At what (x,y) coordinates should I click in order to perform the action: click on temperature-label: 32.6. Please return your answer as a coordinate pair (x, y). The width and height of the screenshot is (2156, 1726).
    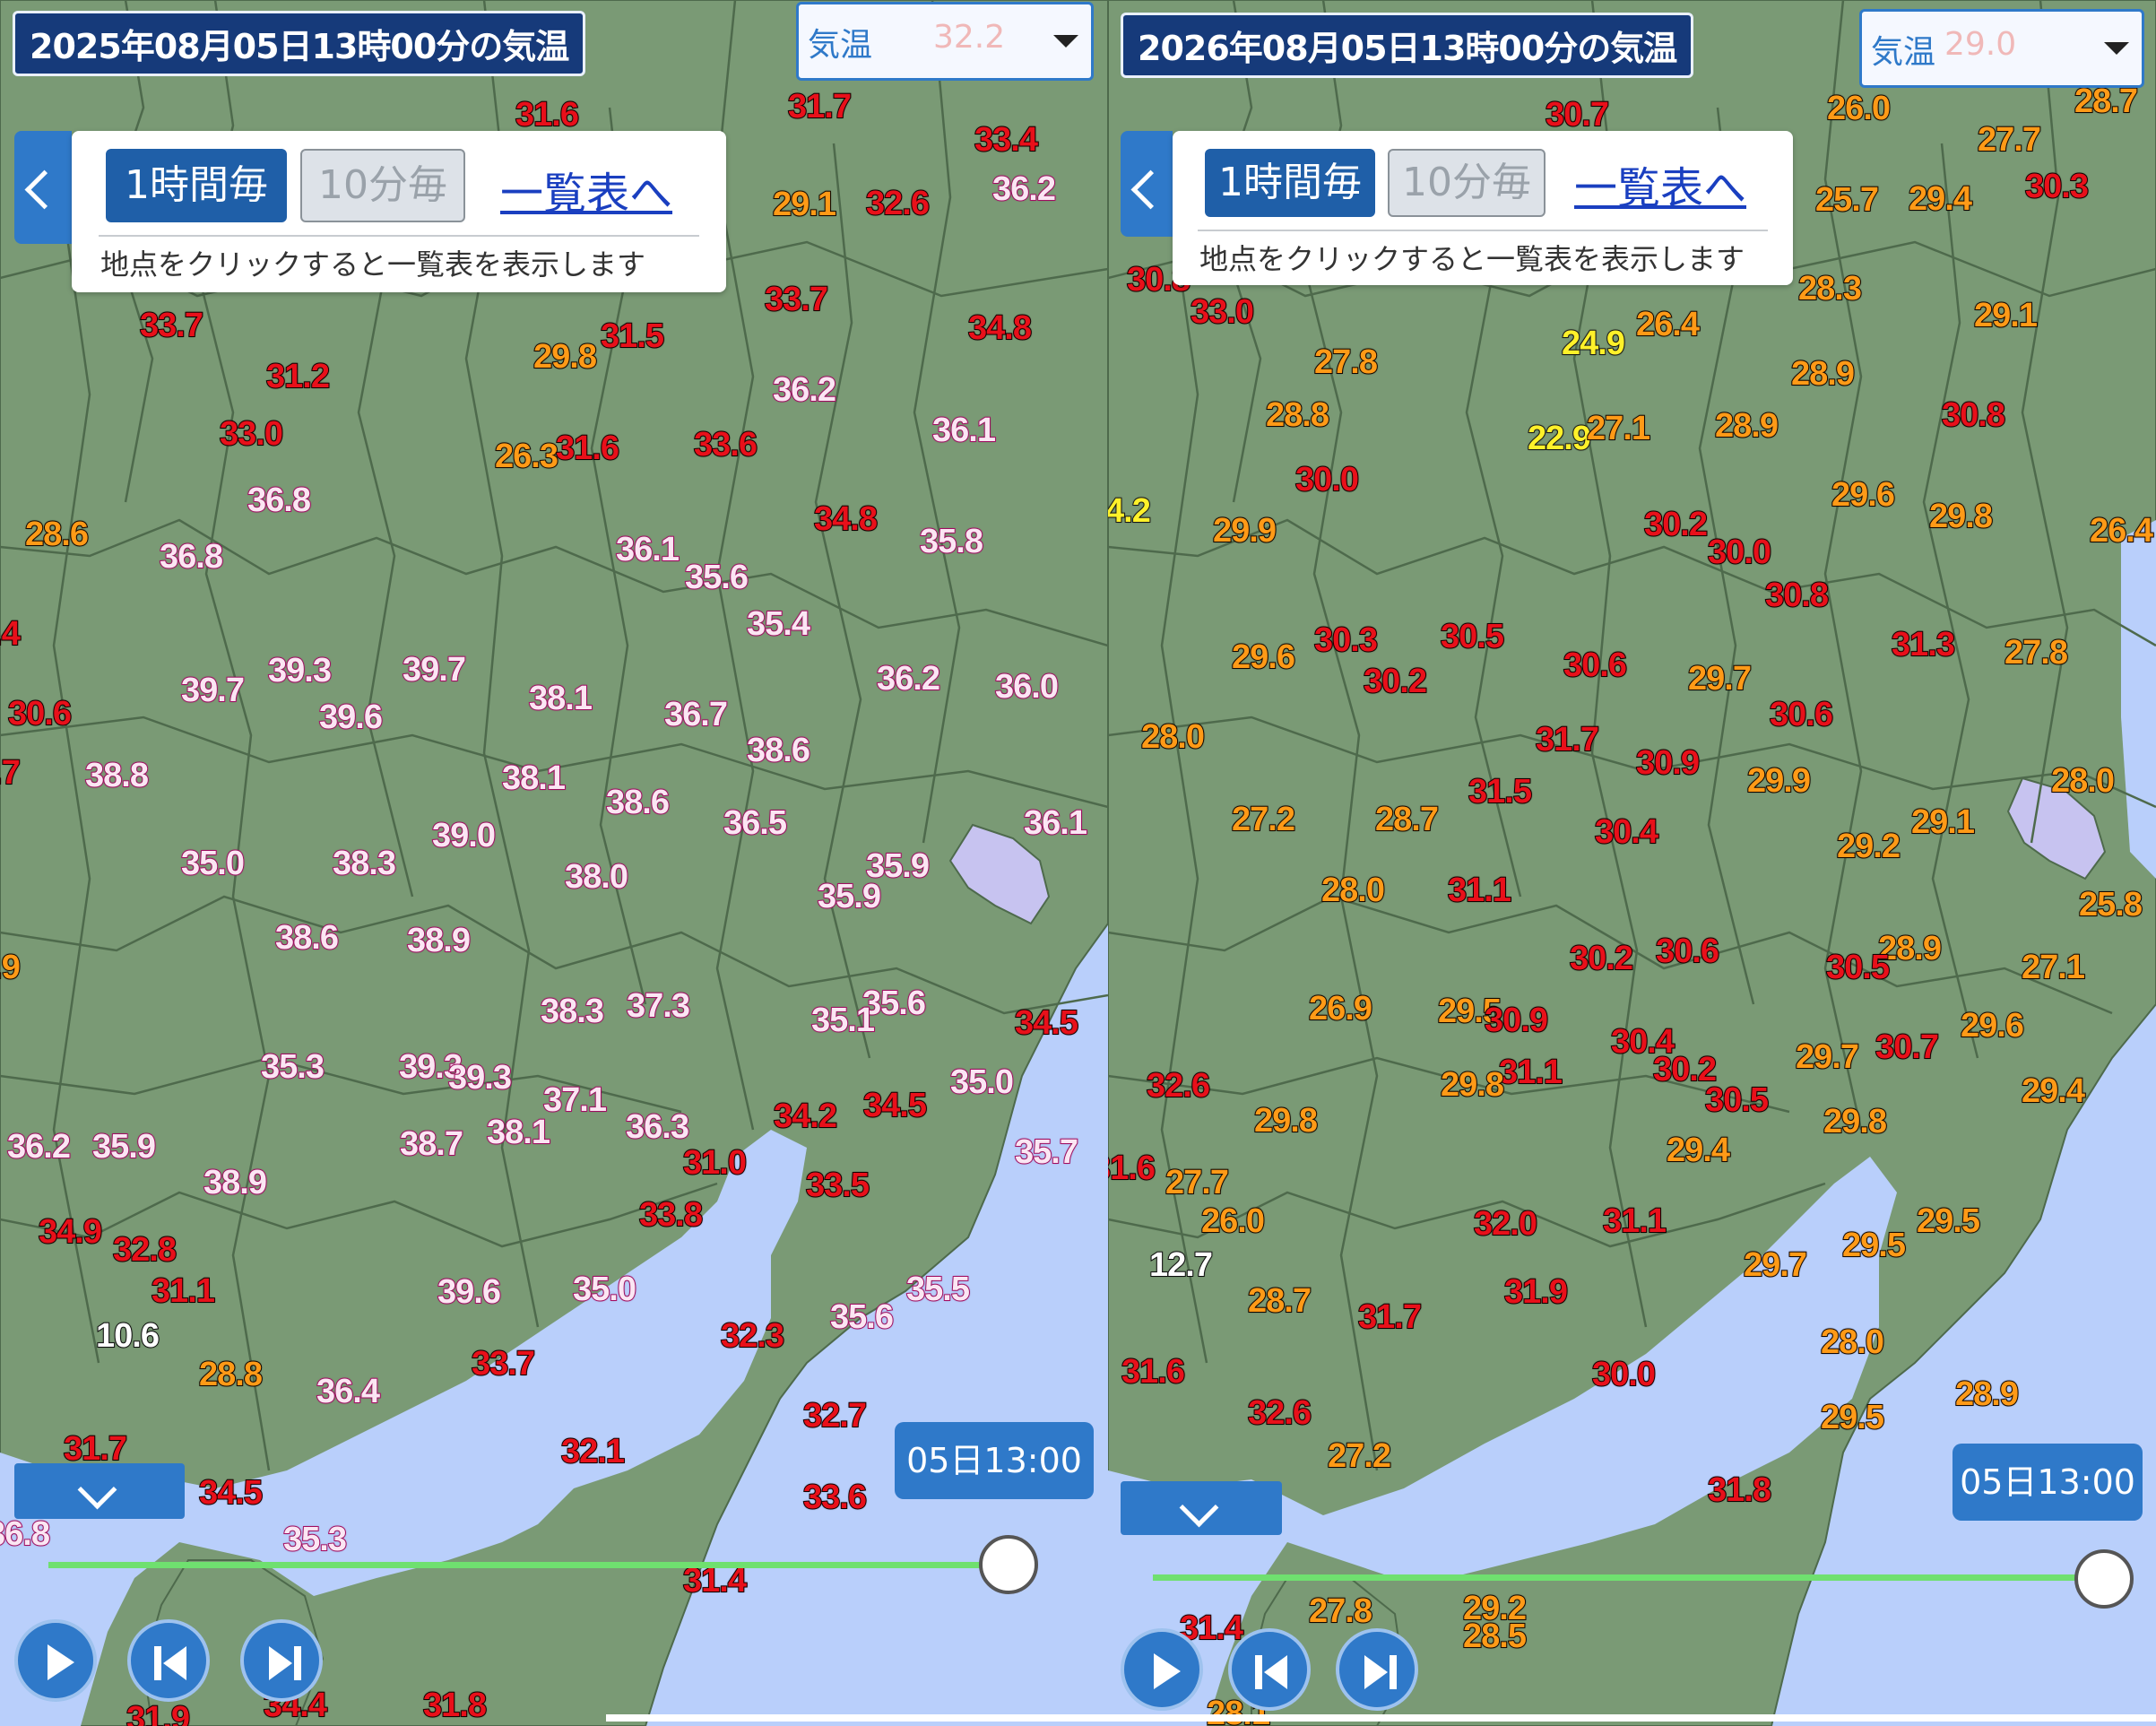
    Looking at the image, I should click on (1279, 1413).